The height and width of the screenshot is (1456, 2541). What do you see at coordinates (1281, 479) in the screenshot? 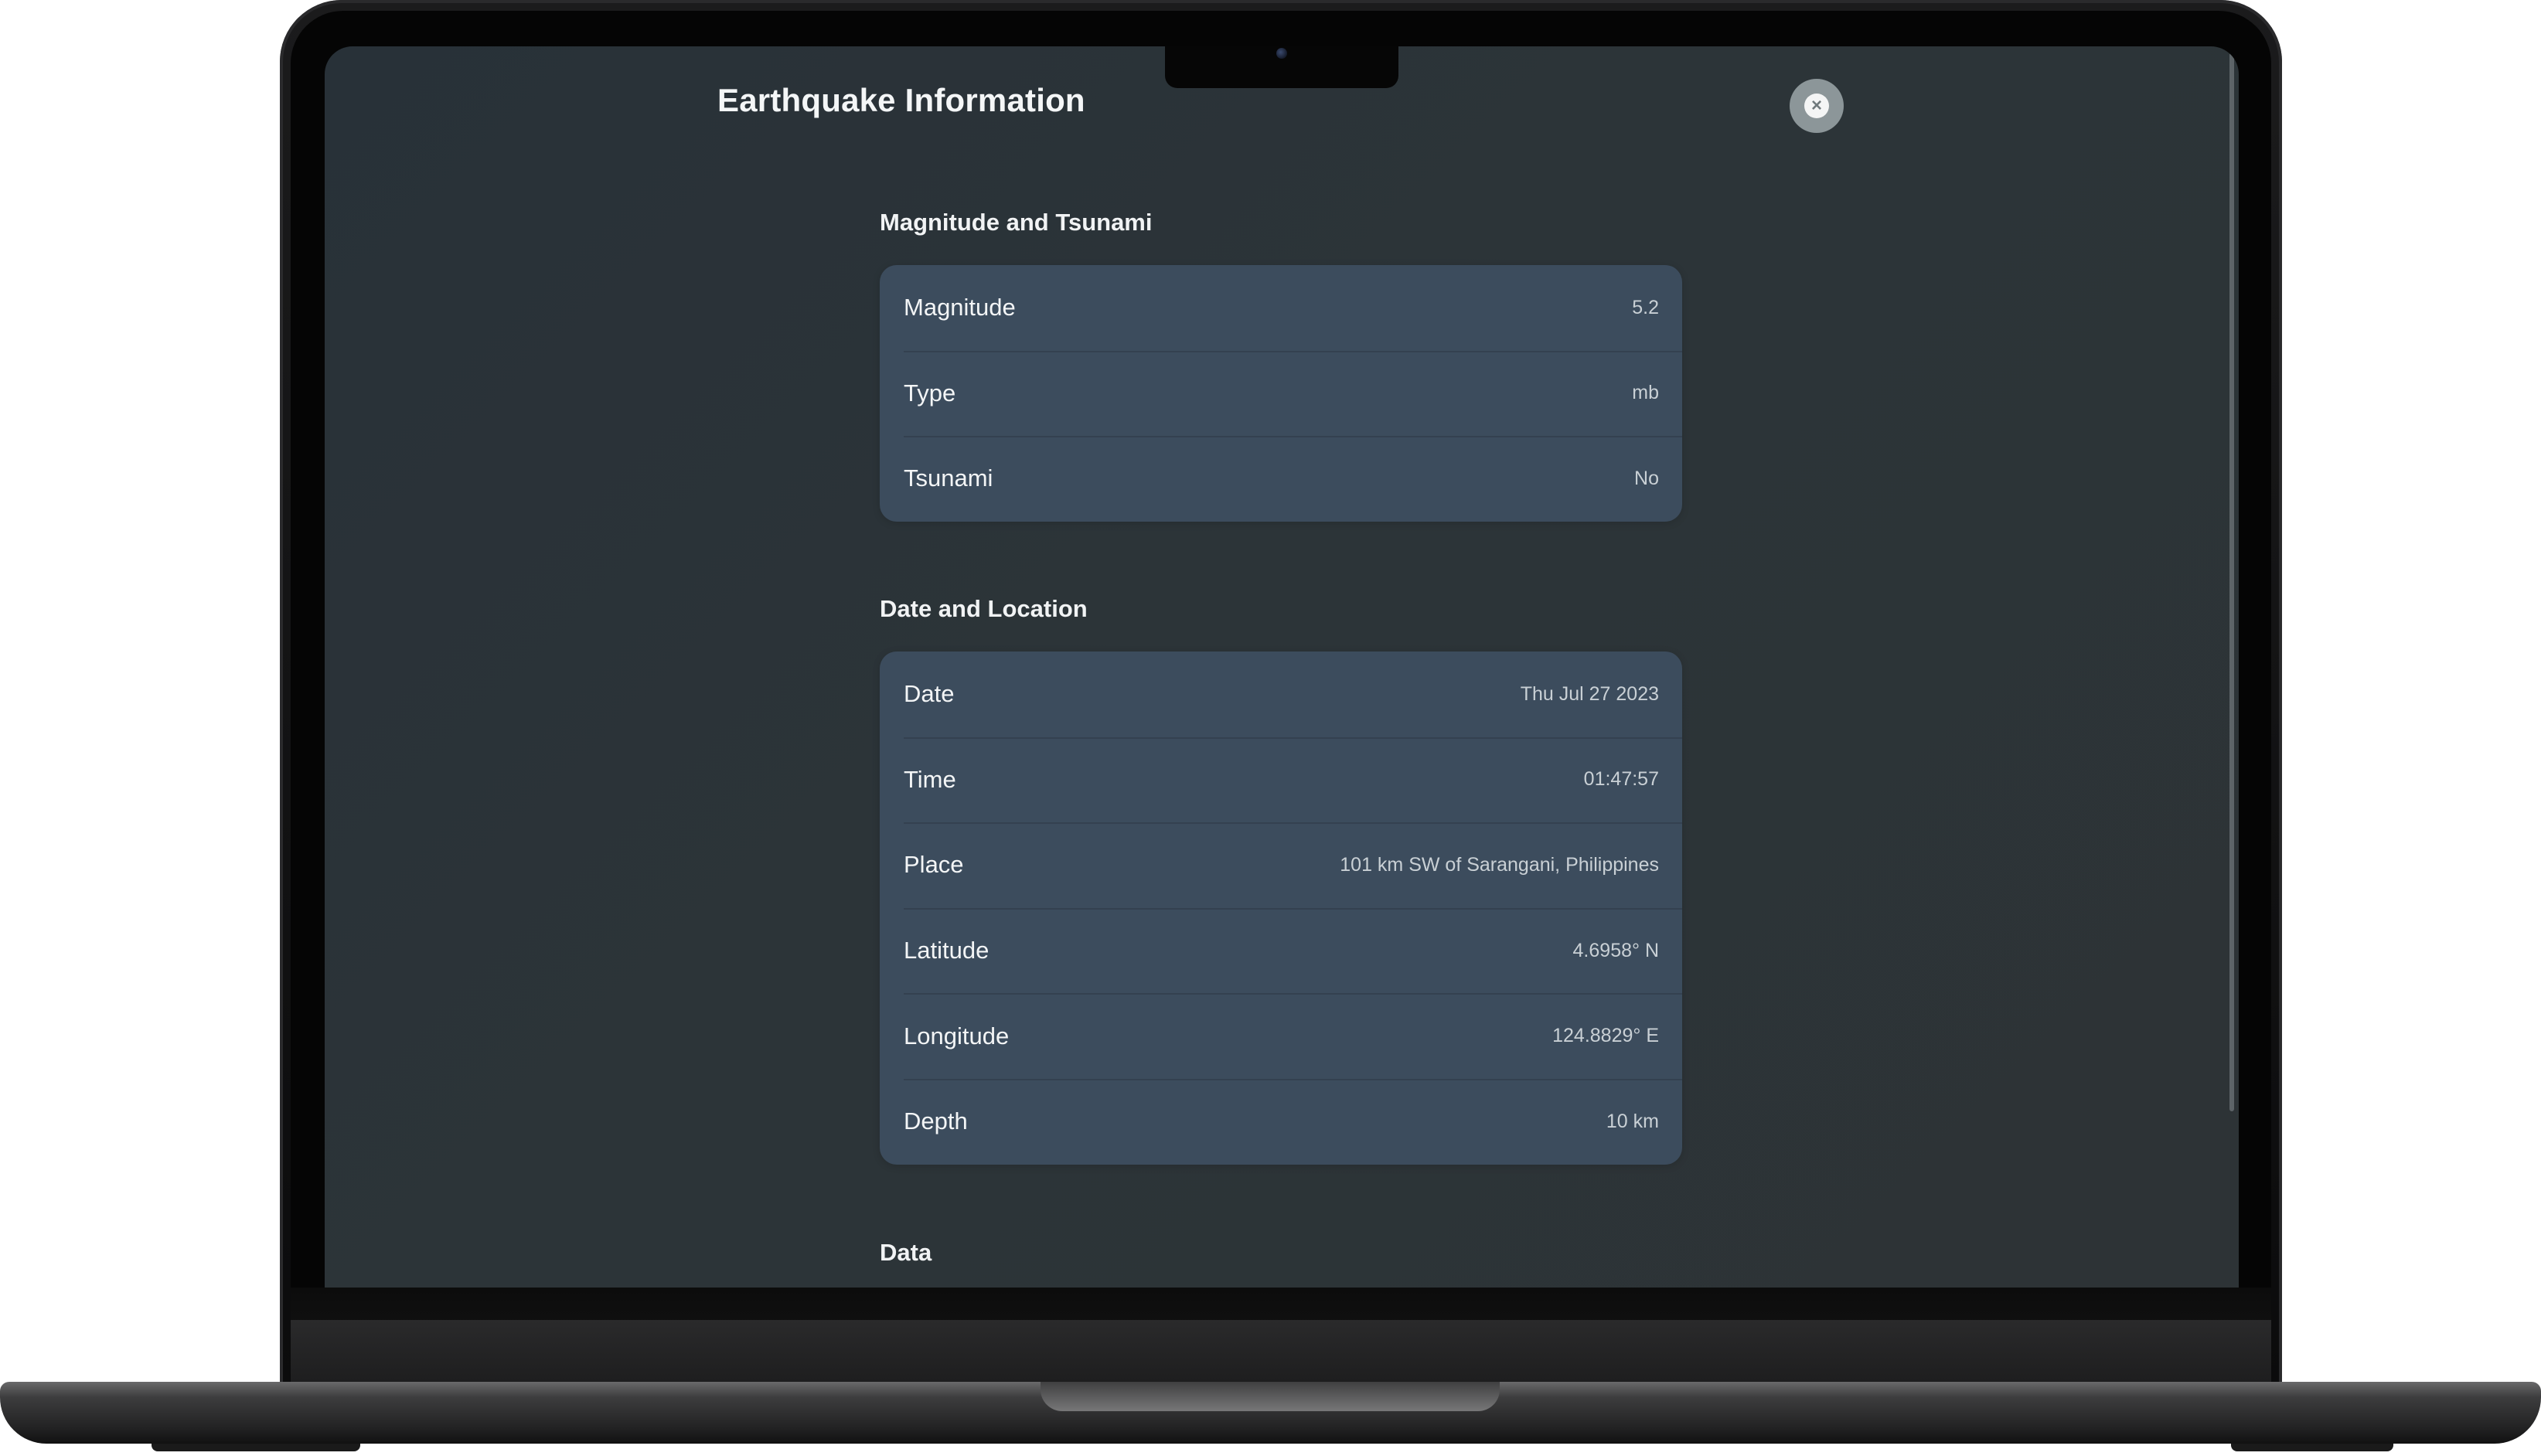
I see `list-item: Tsunami No` at bounding box center [1281, 479].